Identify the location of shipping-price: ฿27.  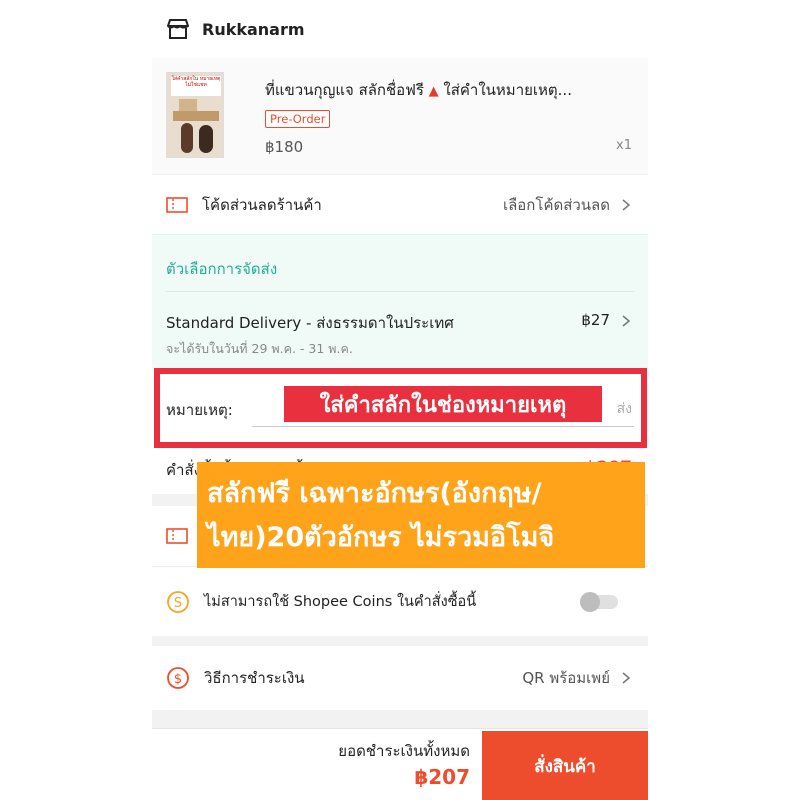
(595, 320).